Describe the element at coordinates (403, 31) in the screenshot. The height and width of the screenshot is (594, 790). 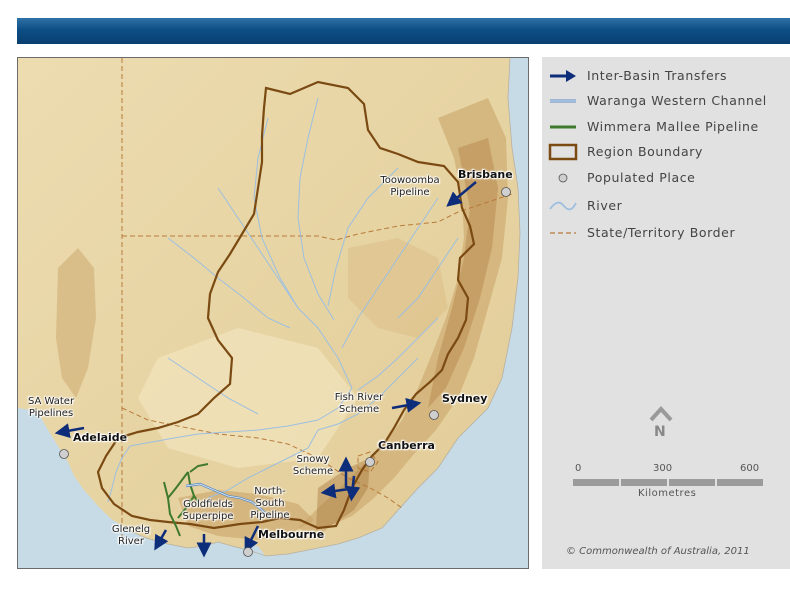
I see `header-banner` at that location.